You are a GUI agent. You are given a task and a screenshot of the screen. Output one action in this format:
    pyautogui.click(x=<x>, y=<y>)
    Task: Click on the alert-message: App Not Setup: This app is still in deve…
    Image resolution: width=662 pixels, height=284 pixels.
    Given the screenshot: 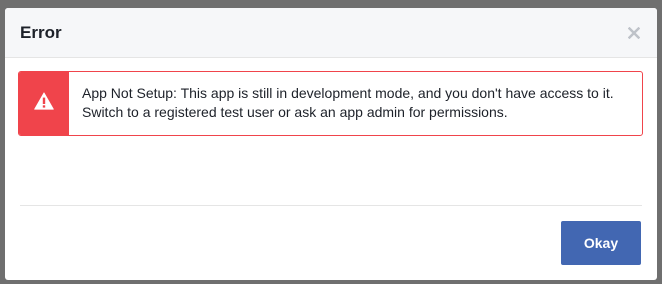 What is the action you would take?
    pyautogui.click(x=348, y=102)
    